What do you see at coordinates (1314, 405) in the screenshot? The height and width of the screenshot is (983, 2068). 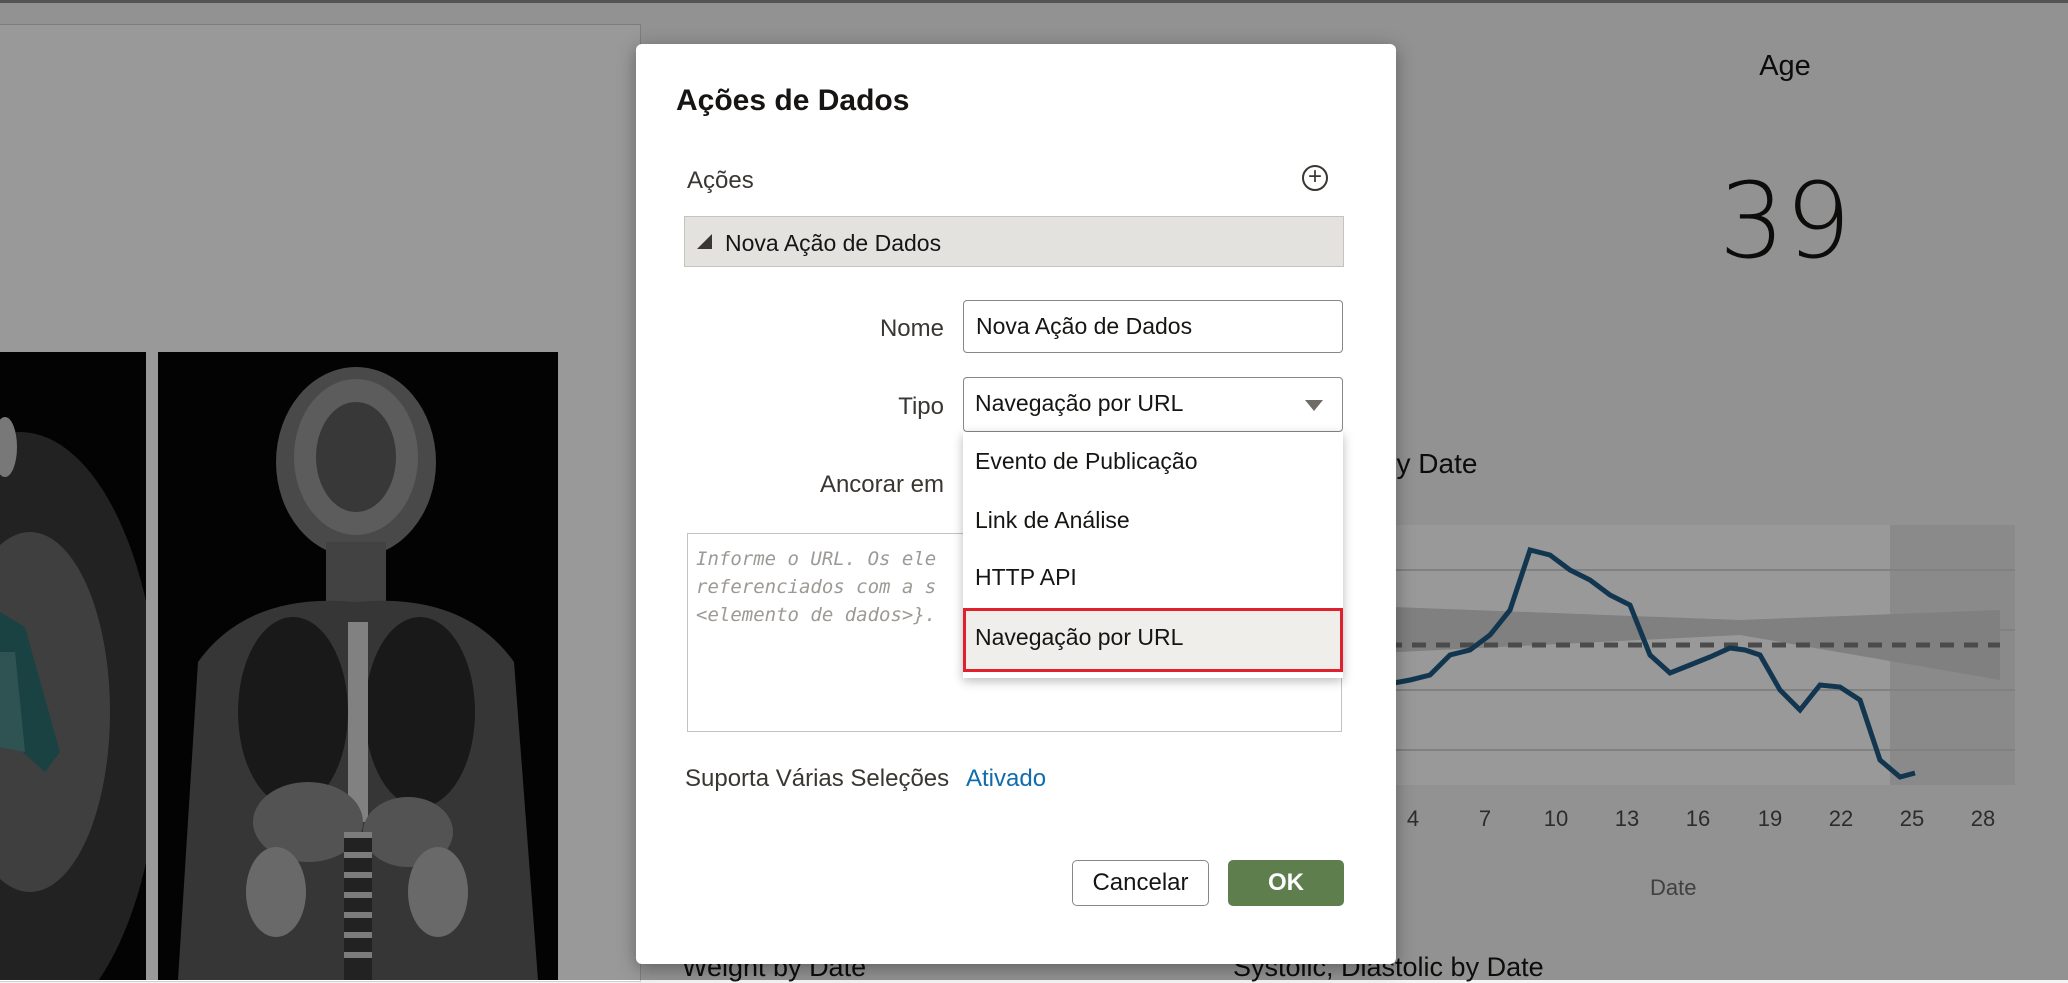 I see `chevron-down-icon` at bounding box center [1314, 405].